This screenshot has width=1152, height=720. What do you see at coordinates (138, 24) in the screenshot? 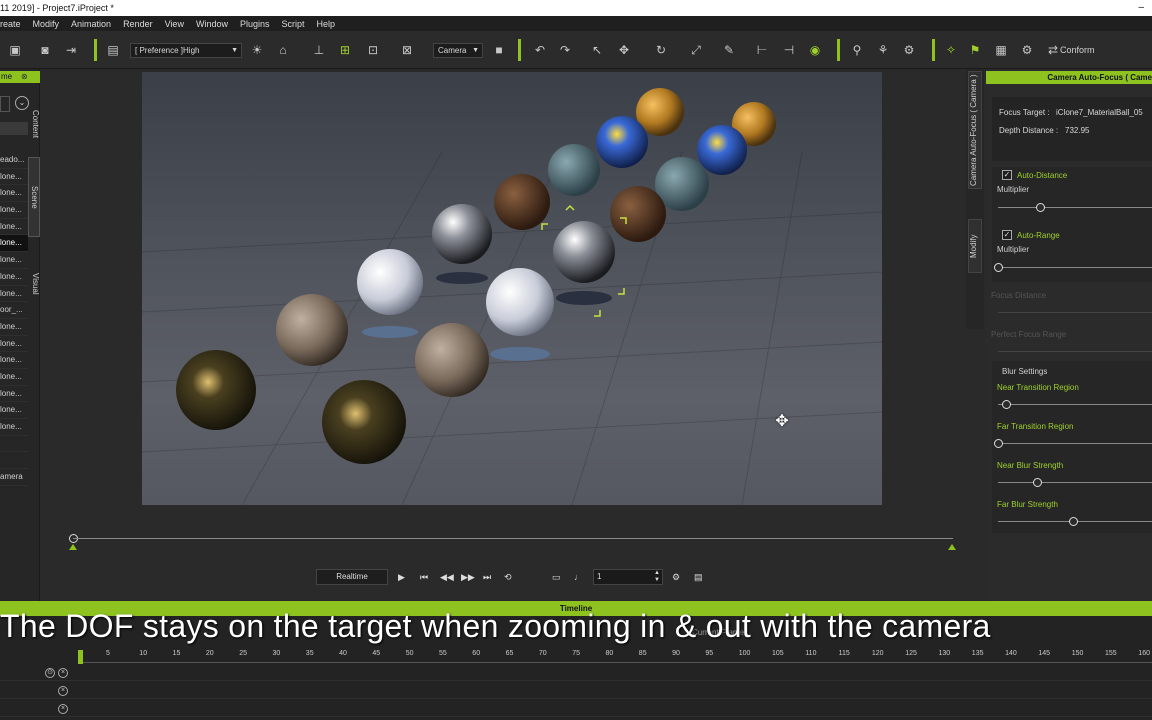
I see `menu-render: Render` at bounding box center [138, 24].